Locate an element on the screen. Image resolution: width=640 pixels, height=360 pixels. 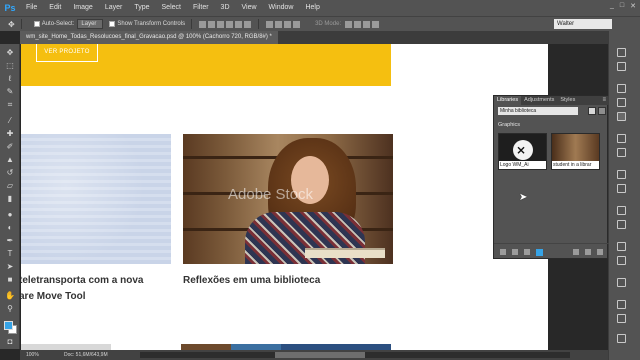
character-icon is located at coordinates (621, 174).